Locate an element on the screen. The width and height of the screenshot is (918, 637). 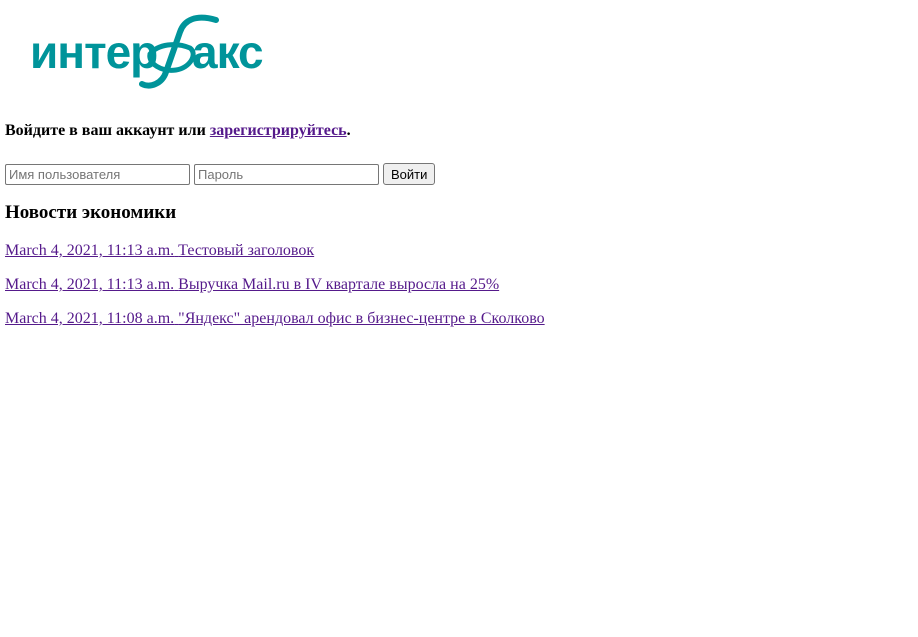
news-title: Тестовый заголовок is located at coordinates (246, 250).